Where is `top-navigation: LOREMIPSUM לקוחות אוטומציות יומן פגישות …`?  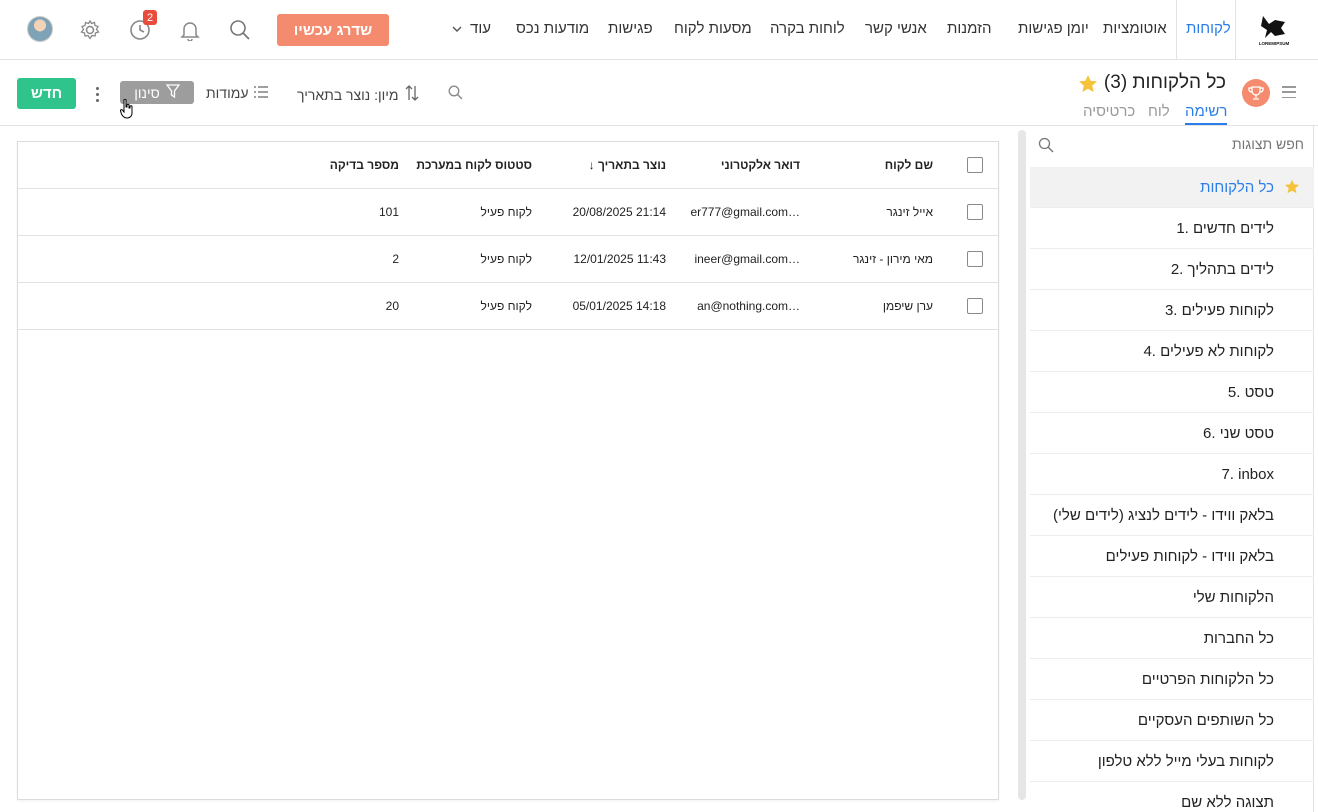 top-navigation: LOREMIPSUM לקוחות אוטומציות יומן פגישות … is located at coordinates (659, 30).